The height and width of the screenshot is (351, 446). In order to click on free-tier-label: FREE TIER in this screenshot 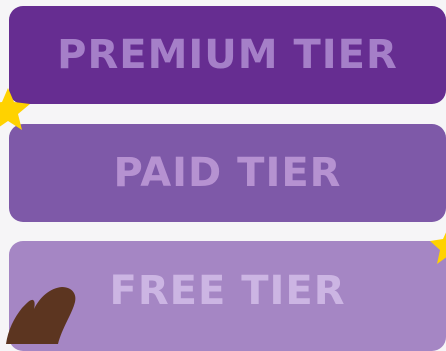, I will do `click(227, 291)`.